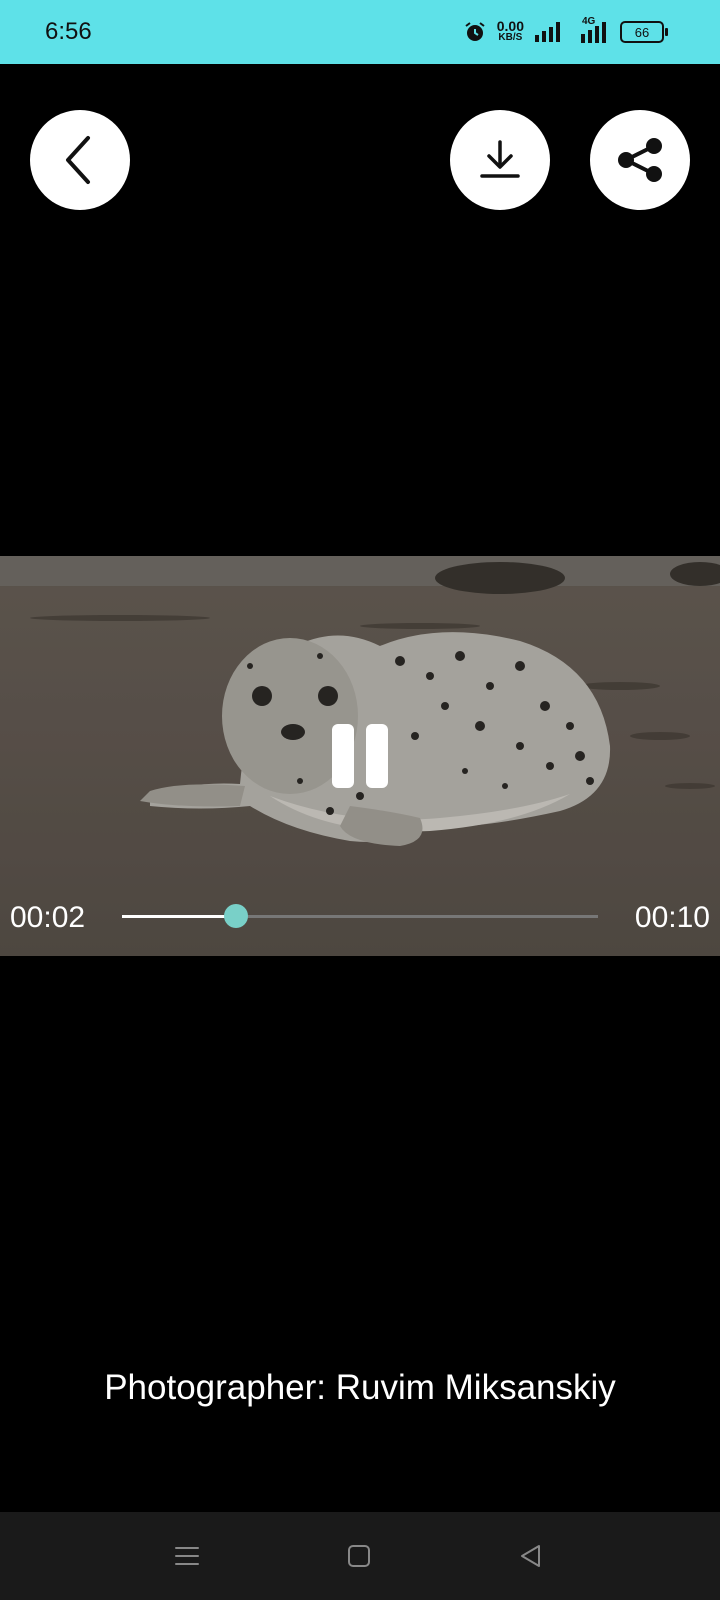 The height and width of the screenshot is (1600, 720). Describe the element at coordinates (179, 916) in the screenshot. I see `seek-progress` at that location.